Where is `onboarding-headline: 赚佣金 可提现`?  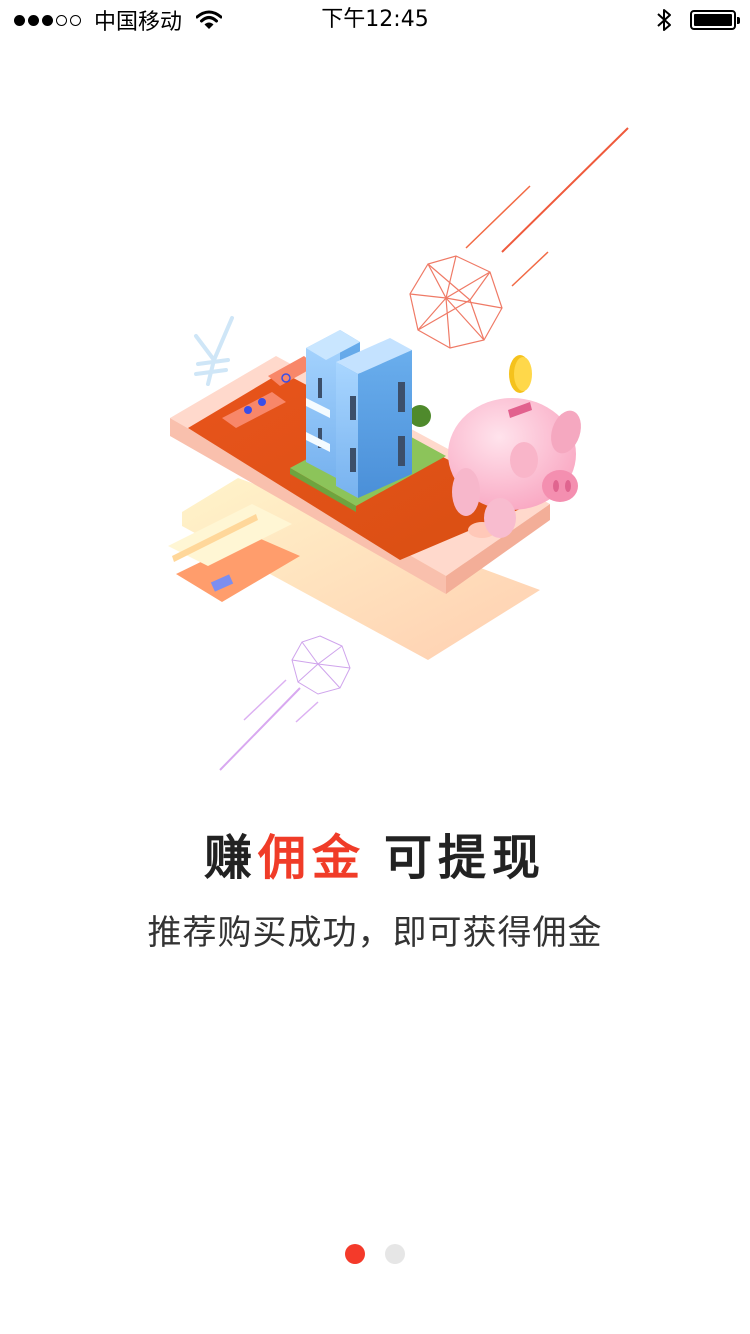 onboarding-headline: 赚佣金 可提现 is located at coordinates (375, 853).